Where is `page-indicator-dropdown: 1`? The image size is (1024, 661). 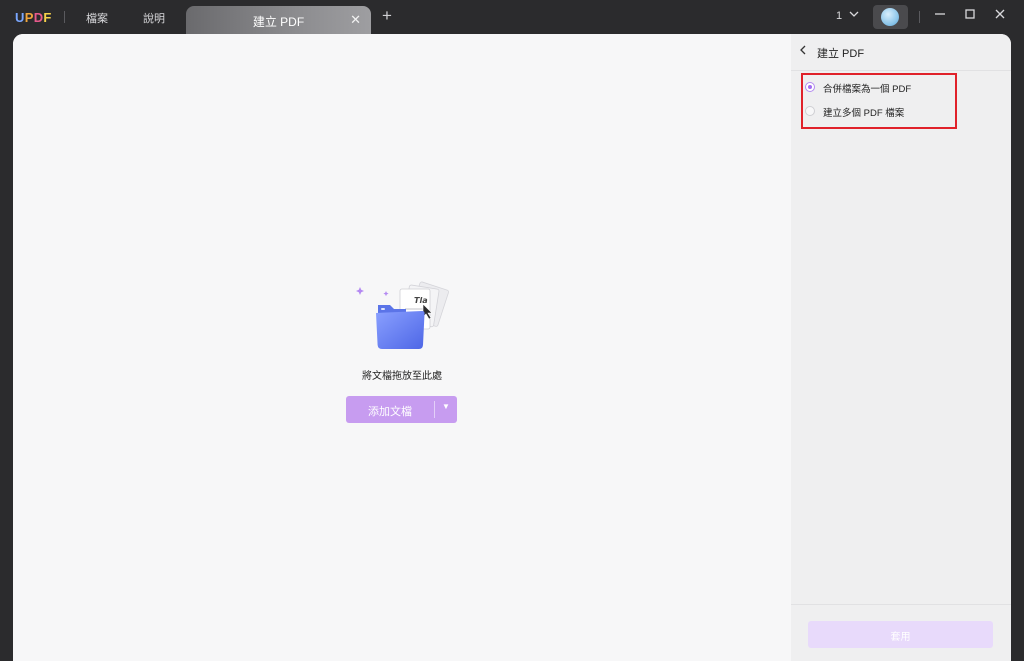 page-indicator-dropdown: 1 is located at coordinates (847, 16).